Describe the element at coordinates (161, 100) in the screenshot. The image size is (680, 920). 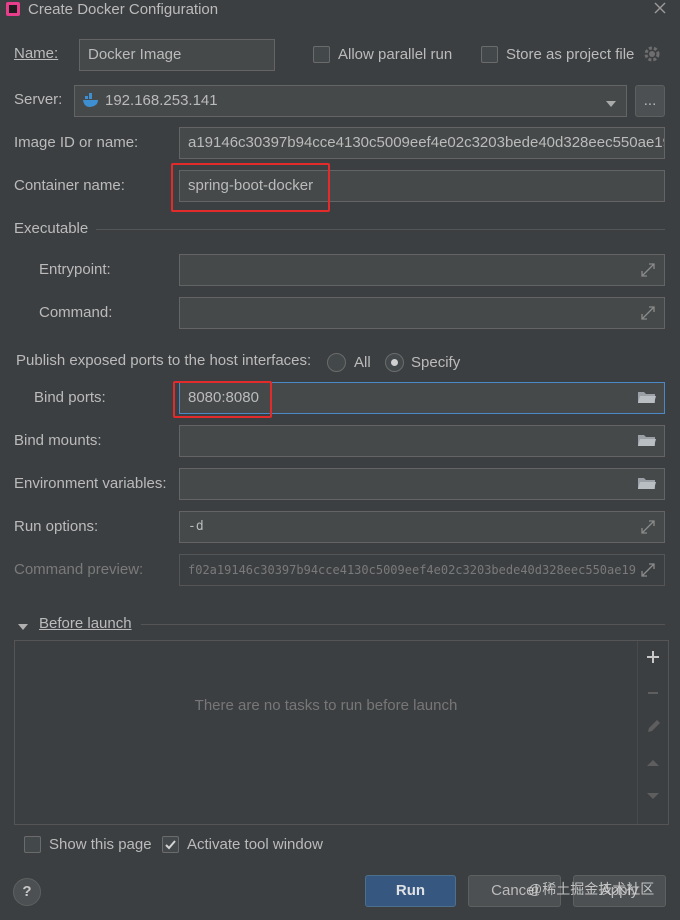
I see `server-value: 192.168.253.141` at that location.